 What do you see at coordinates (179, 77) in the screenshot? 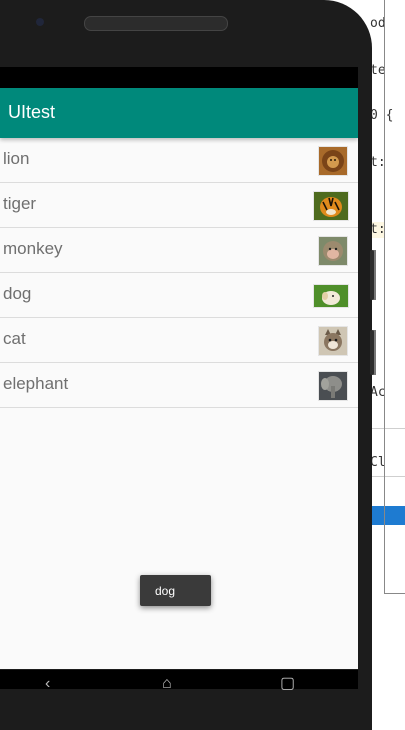
I see `status-bar` at bounding box center [179, 77].